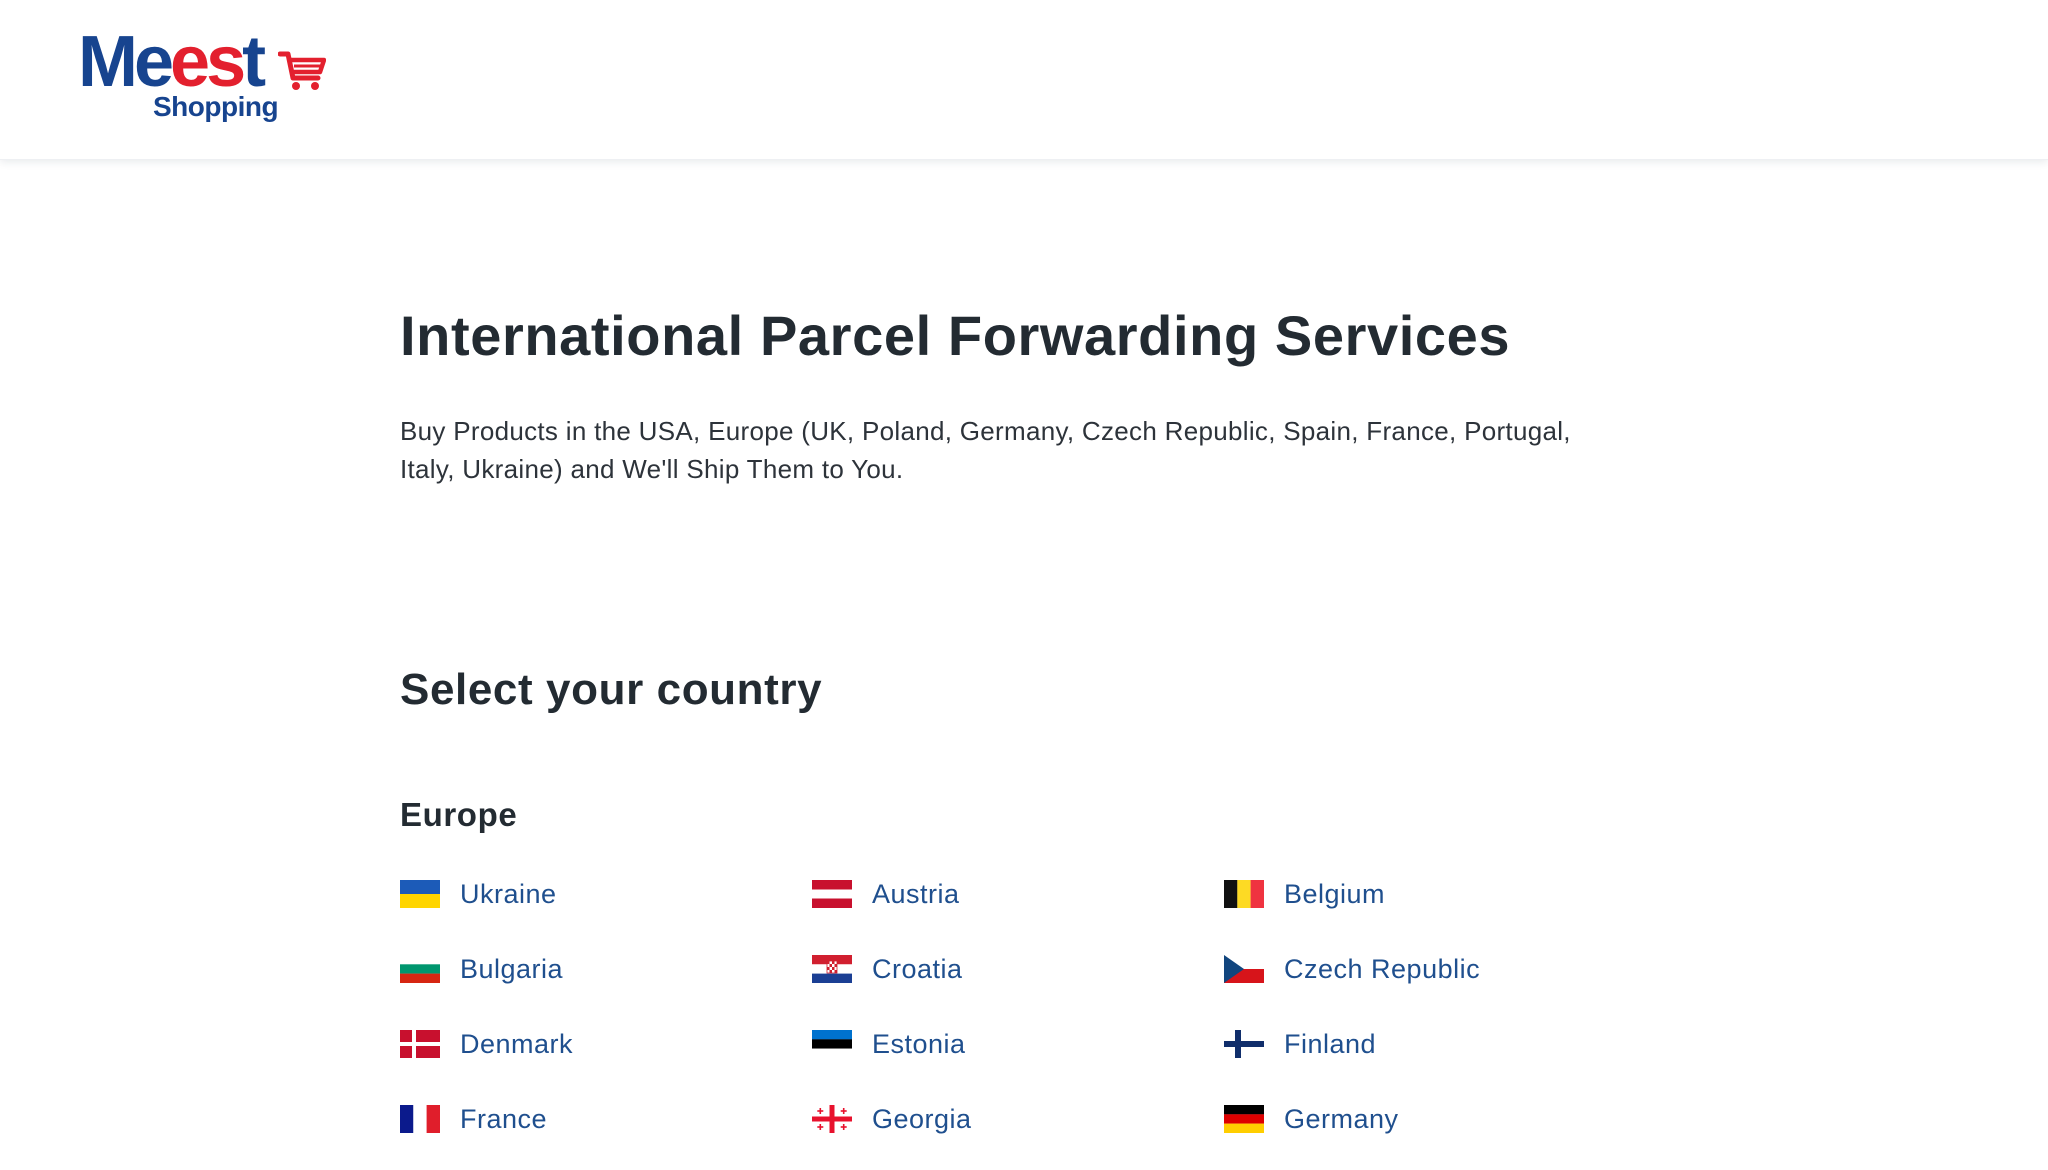 The height and width of the screenshot is (1170, 2048). What do you see at coordinates (420, 1119) in the screenshot?
I see `flag-france-icon` at bounding box center [420, 1119].